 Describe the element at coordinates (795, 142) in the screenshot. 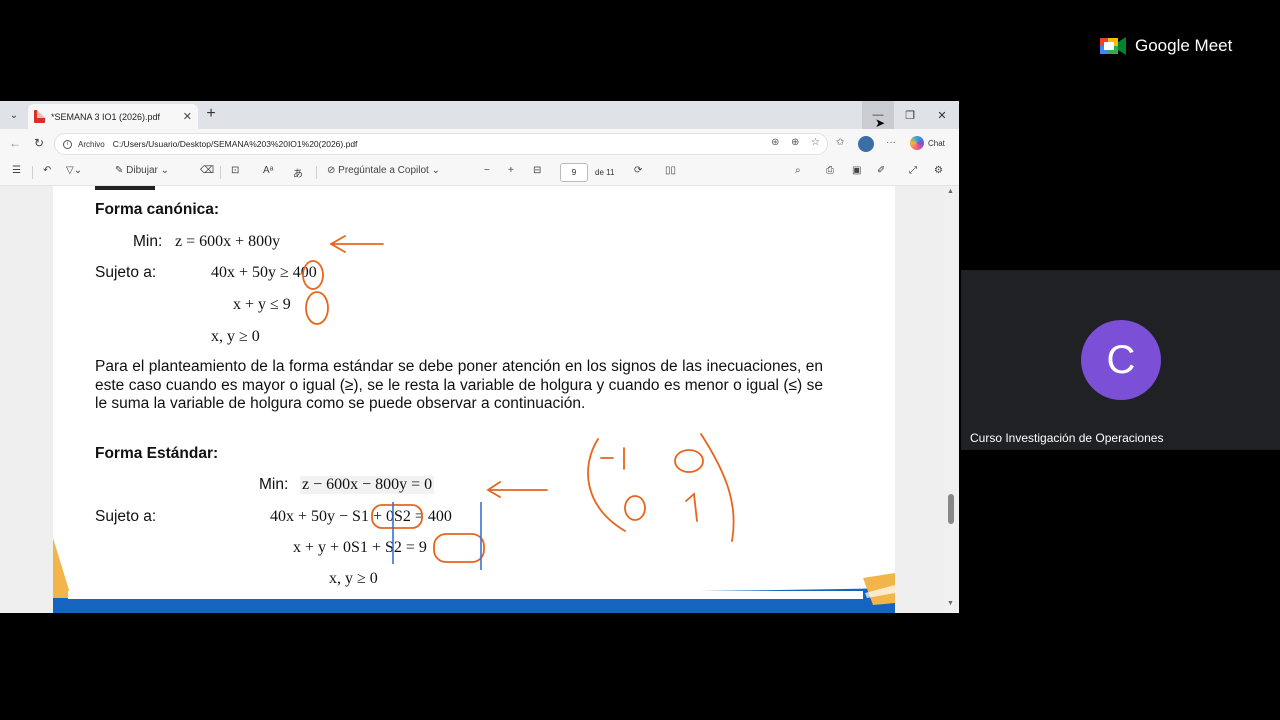

I see `zoom-icon: ⊕` at that location.